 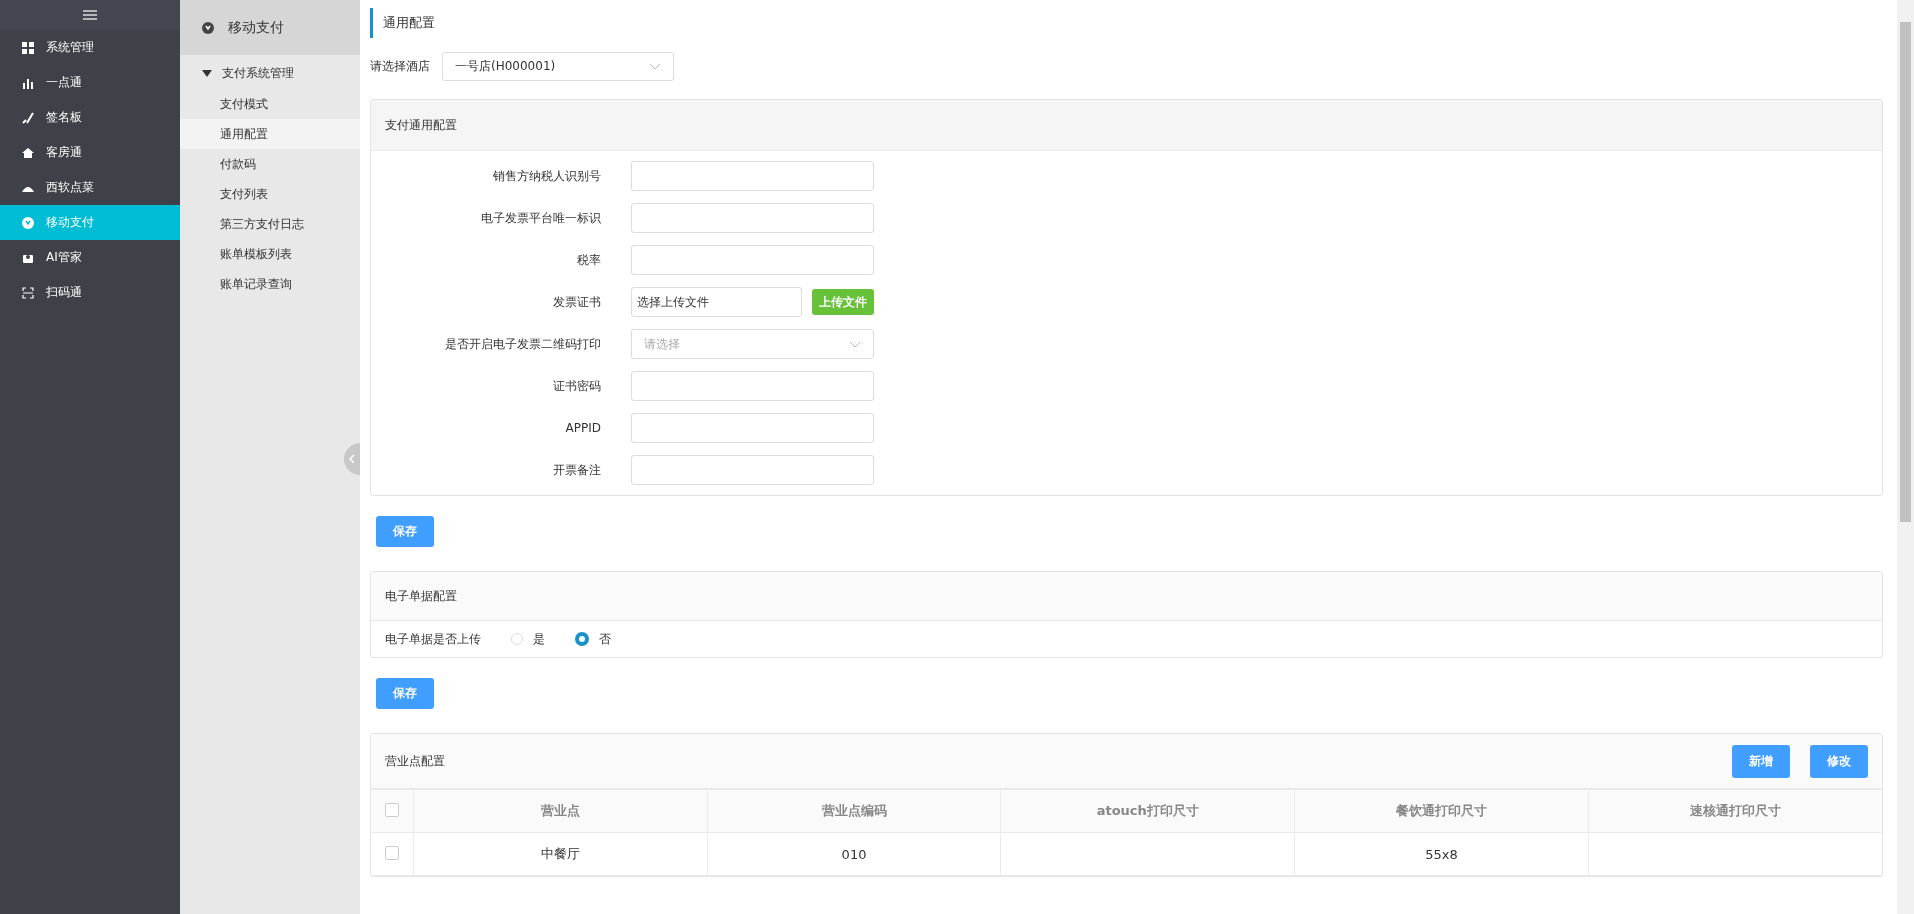 I want to click on sidebar-item: 系统管理, so click(x=90, y=47).